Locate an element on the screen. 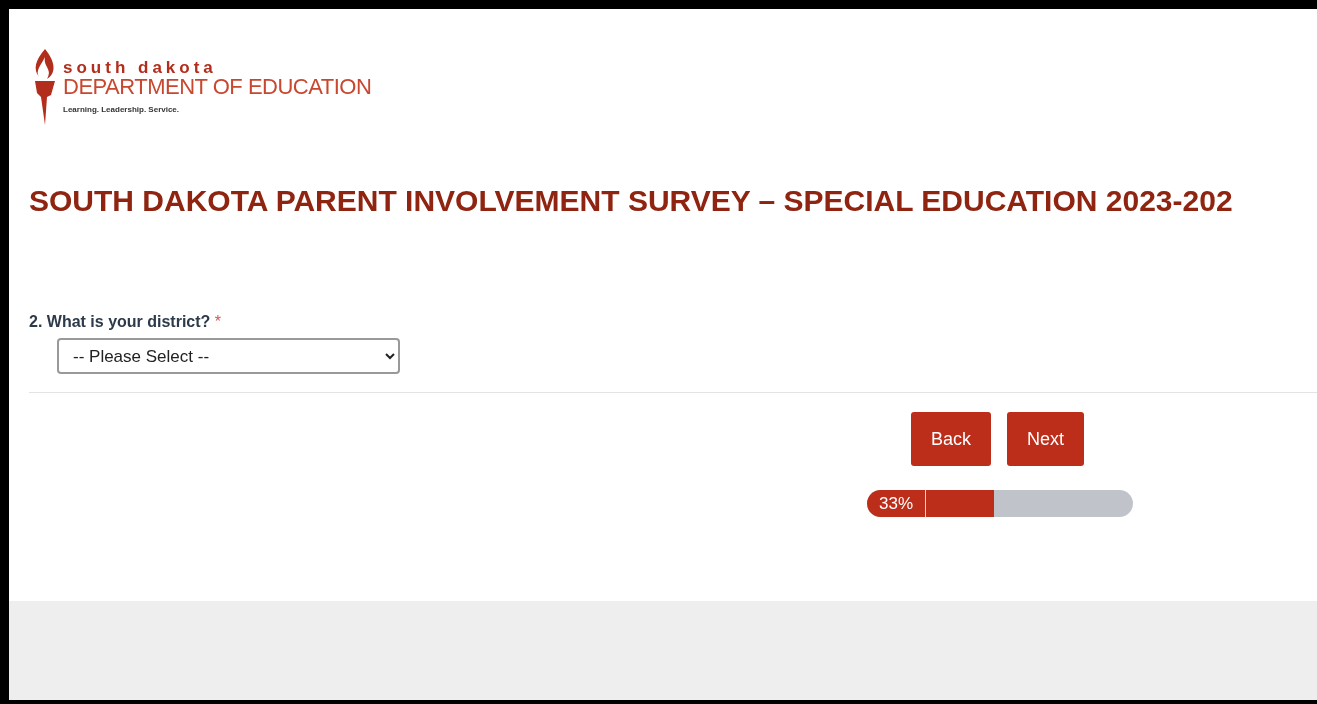 Image resolution: width=1317 pixels, height=704 pixels. logo-text: DEPARTMENT OF EDUCATION is located at coordinates (217, 86).